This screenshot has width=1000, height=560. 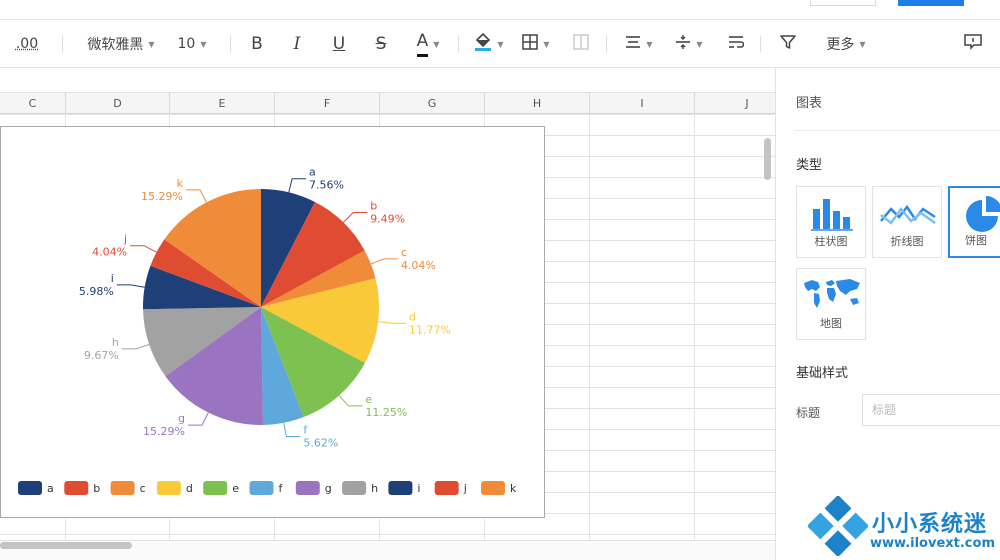 I want to click on chart-type-bar-label: 柱状图, so click(x=831, y=241).